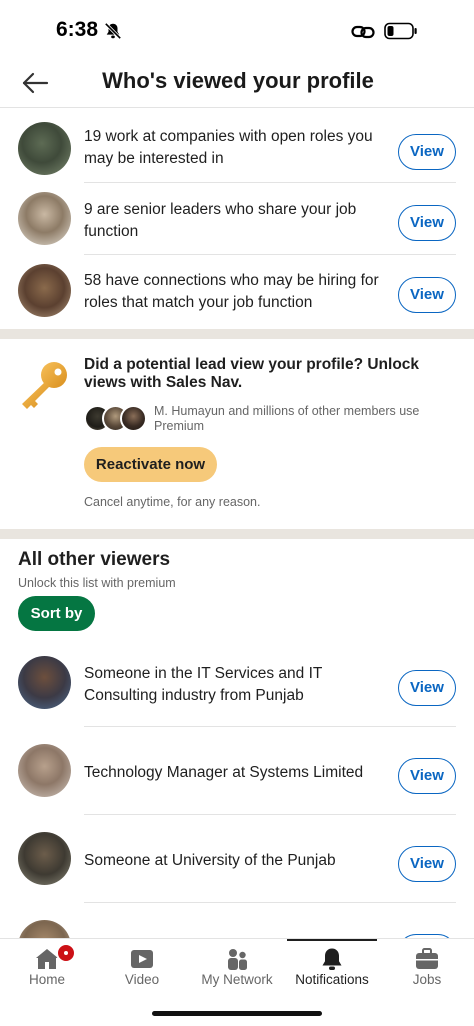  Describe the element at coordinates (66, 953) in the screenshot. I see `notification-badge` at that location.